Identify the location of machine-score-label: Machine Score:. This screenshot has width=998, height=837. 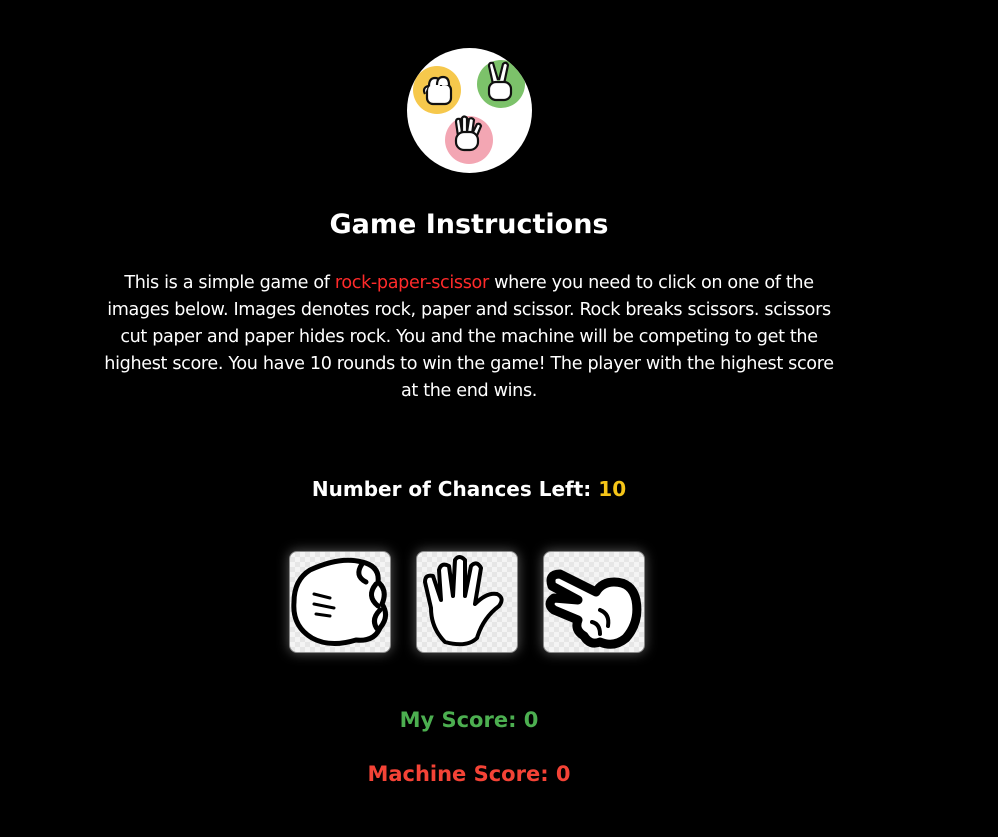
(461, 774).